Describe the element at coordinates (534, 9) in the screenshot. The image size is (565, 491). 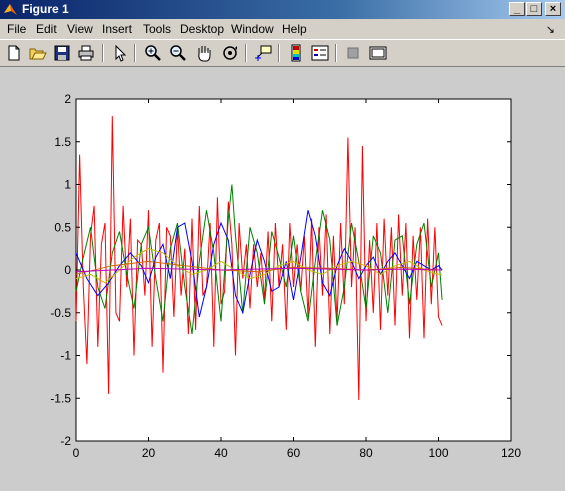
I see `maximize-button: □` at that location.